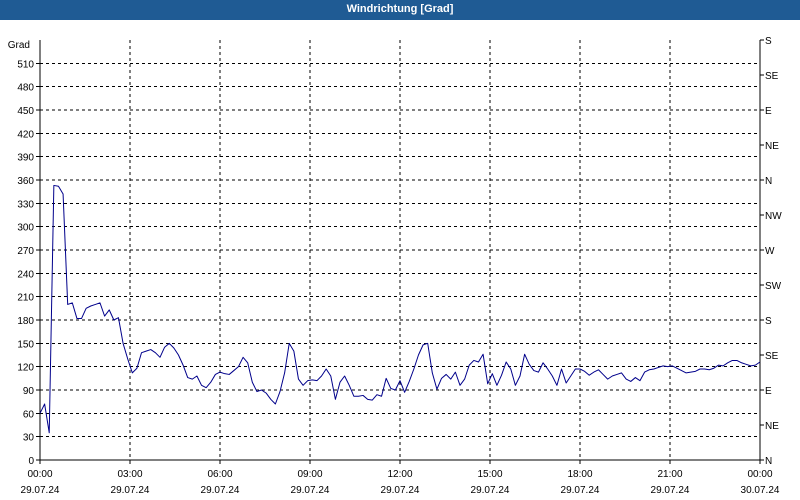 Image resolution: width=800 pixels, height=500 pixels. I want to click on y-tick-label: 450, so click(25, 111).